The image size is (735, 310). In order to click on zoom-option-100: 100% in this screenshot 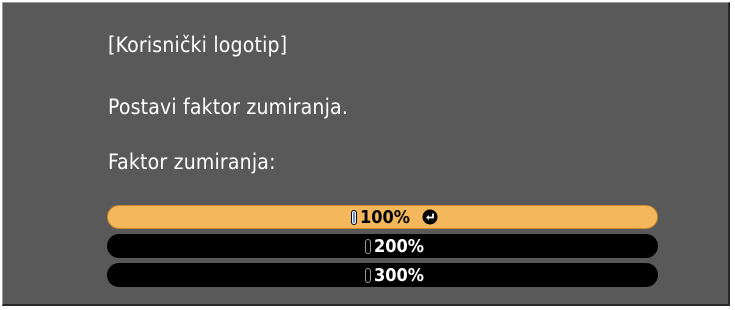, I will do `click(382, 217)`.